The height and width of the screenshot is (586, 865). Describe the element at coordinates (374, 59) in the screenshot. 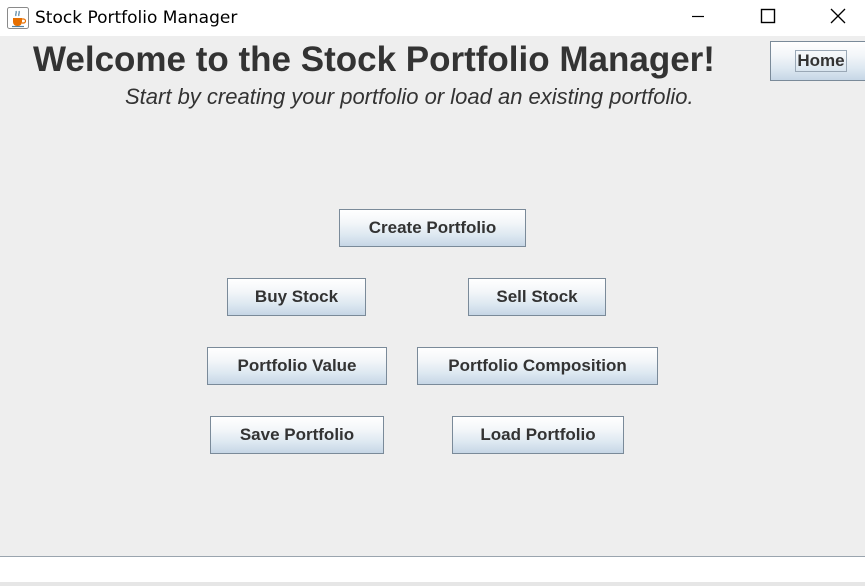

I see `welcome-heading: Welcome to the Stock Portfolio Manager!` at that location.